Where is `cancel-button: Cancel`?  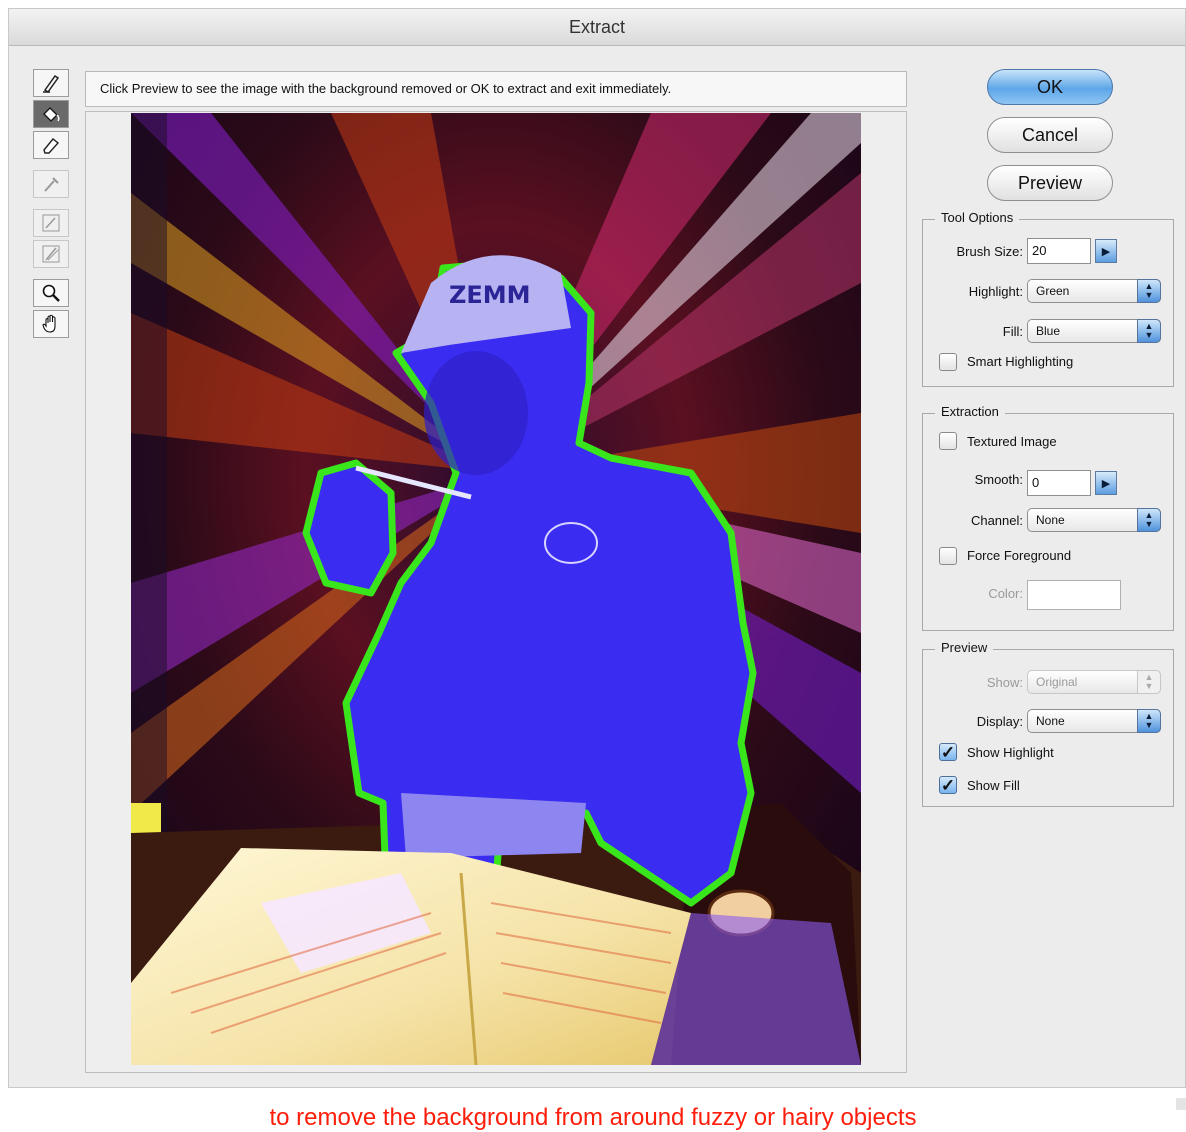
cancel-button: Cancel is located at coordinates (1050, 135).